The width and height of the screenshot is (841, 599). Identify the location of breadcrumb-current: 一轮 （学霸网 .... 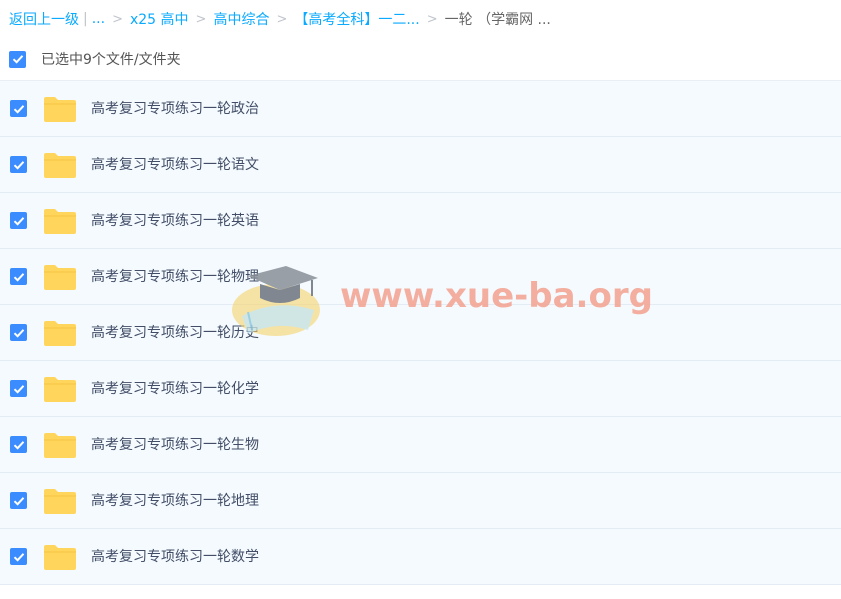
(497, 20).